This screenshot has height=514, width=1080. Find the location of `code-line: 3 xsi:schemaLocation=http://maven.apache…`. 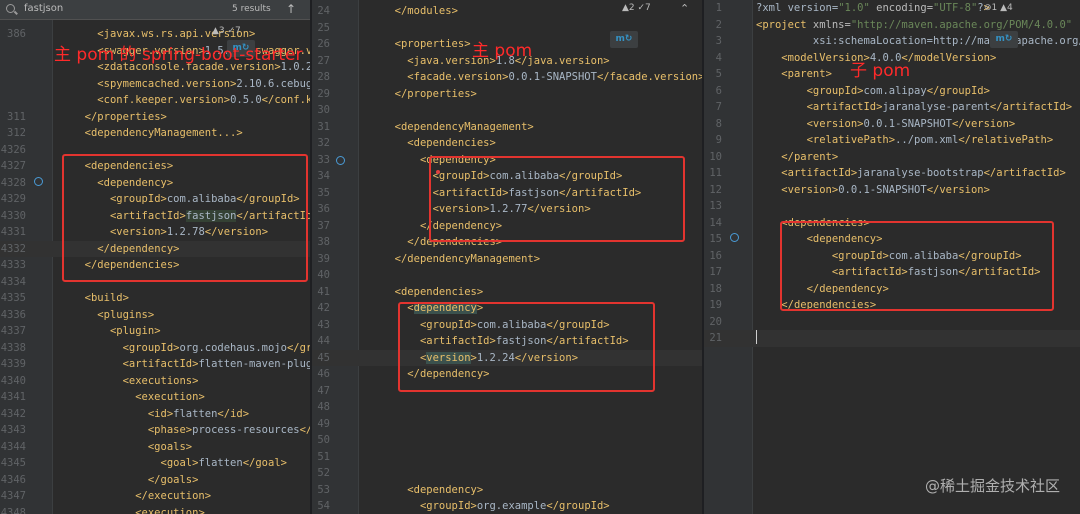

code-line: 3 xsi:schemaLocation=http://maven.apache… is located at coordinates (892, 41).